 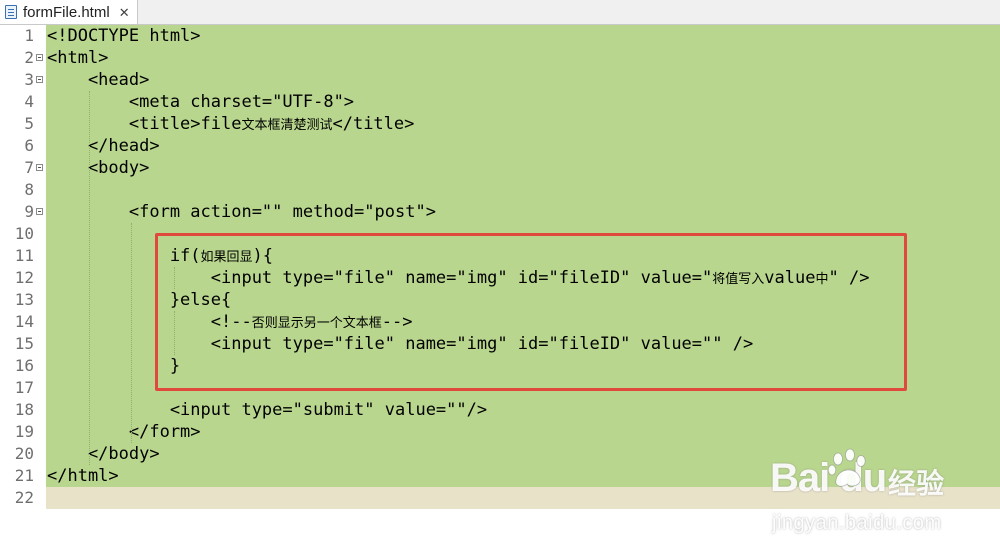 I want to click on line-number: 5, so click(x=29, y=123).